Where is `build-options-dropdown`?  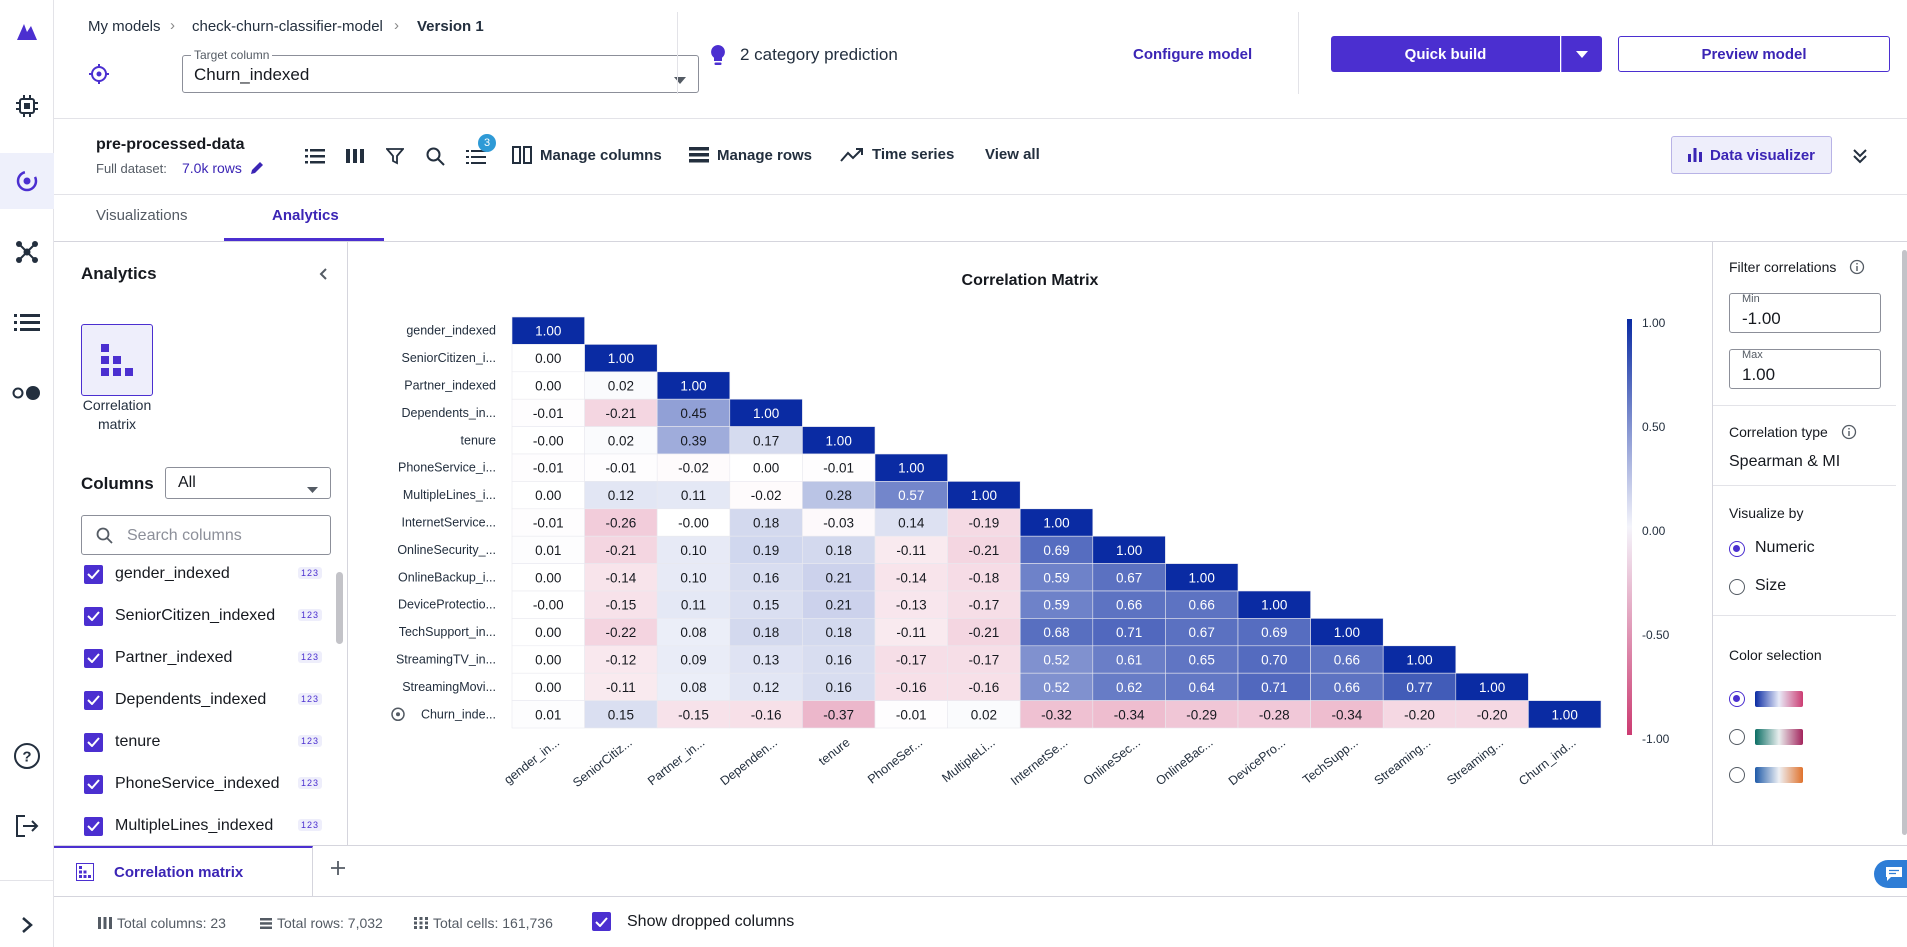 build-options-dropdown is located at coordinates (1581, 54).